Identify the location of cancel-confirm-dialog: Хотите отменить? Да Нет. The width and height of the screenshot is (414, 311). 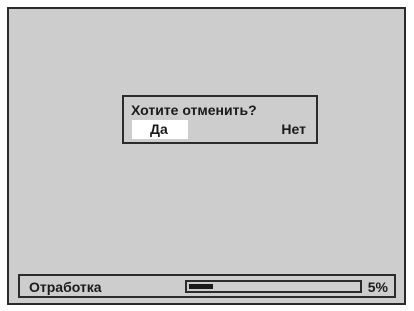
(220, 119).